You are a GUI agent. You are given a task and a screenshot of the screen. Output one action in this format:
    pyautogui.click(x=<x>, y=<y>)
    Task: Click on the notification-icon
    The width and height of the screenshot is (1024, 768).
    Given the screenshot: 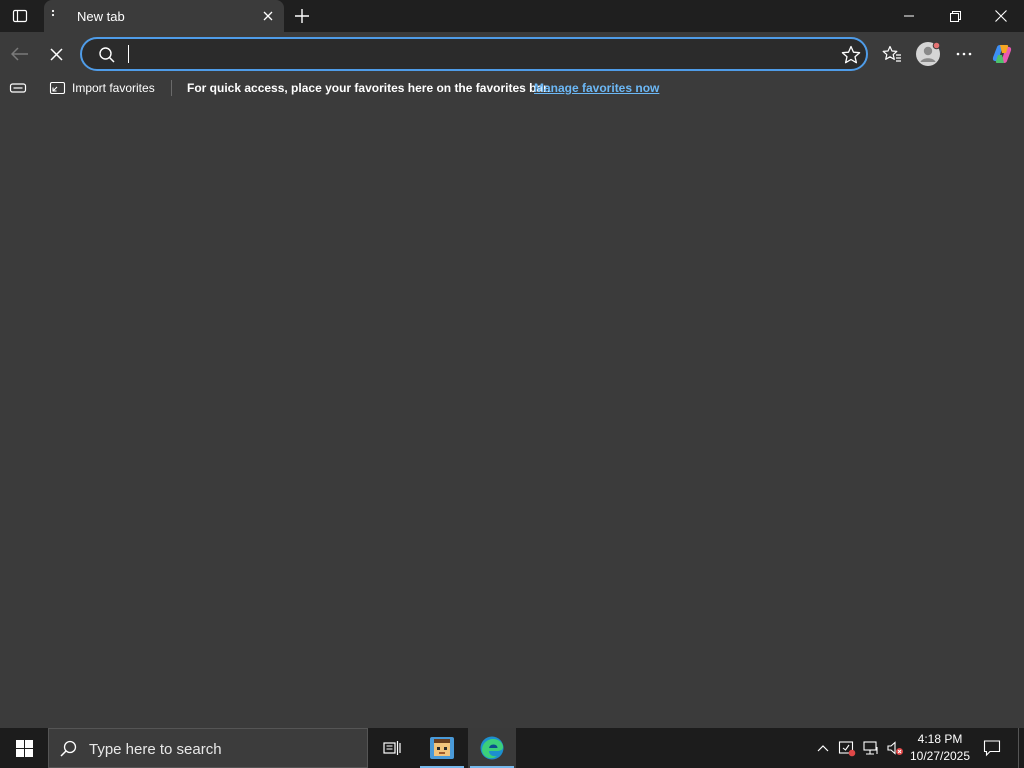 What is the action you would take?
    pyautogui.click(x=992, y=748)
    